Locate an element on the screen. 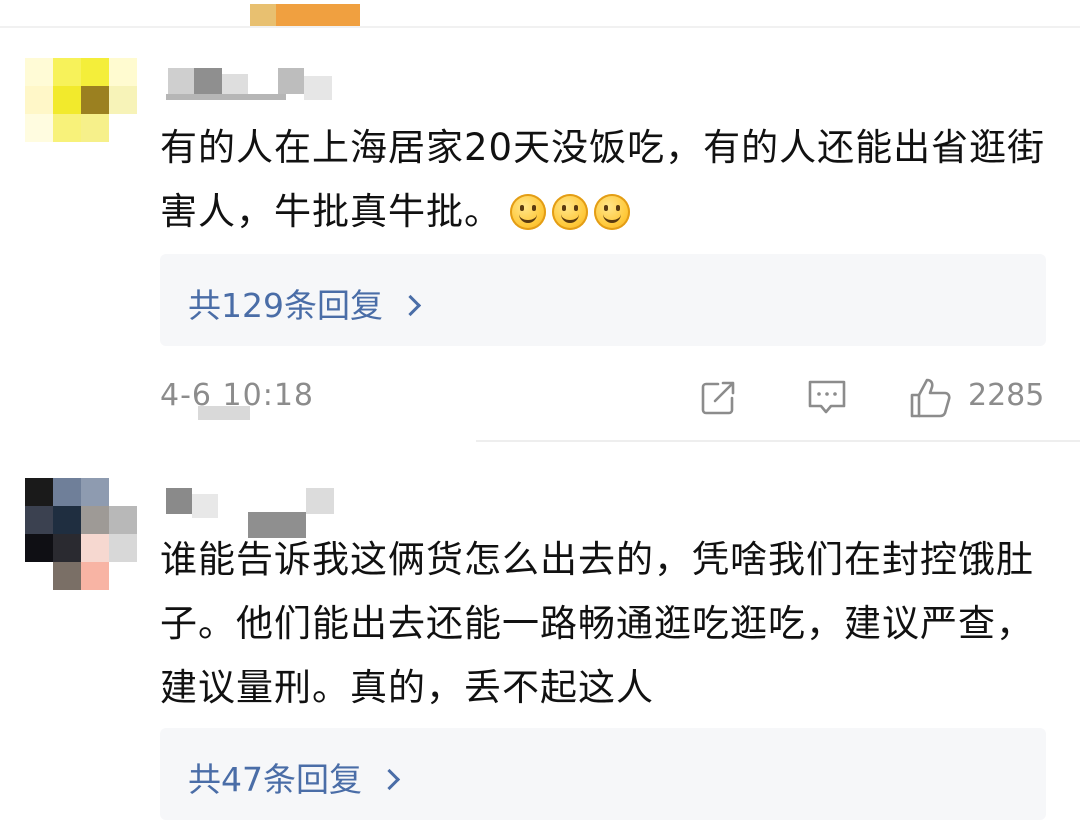 Image resolution: width=1080 pixels, height=820 pixels. replies-panel: 共129条回复 is located at coordinates (603, 300).